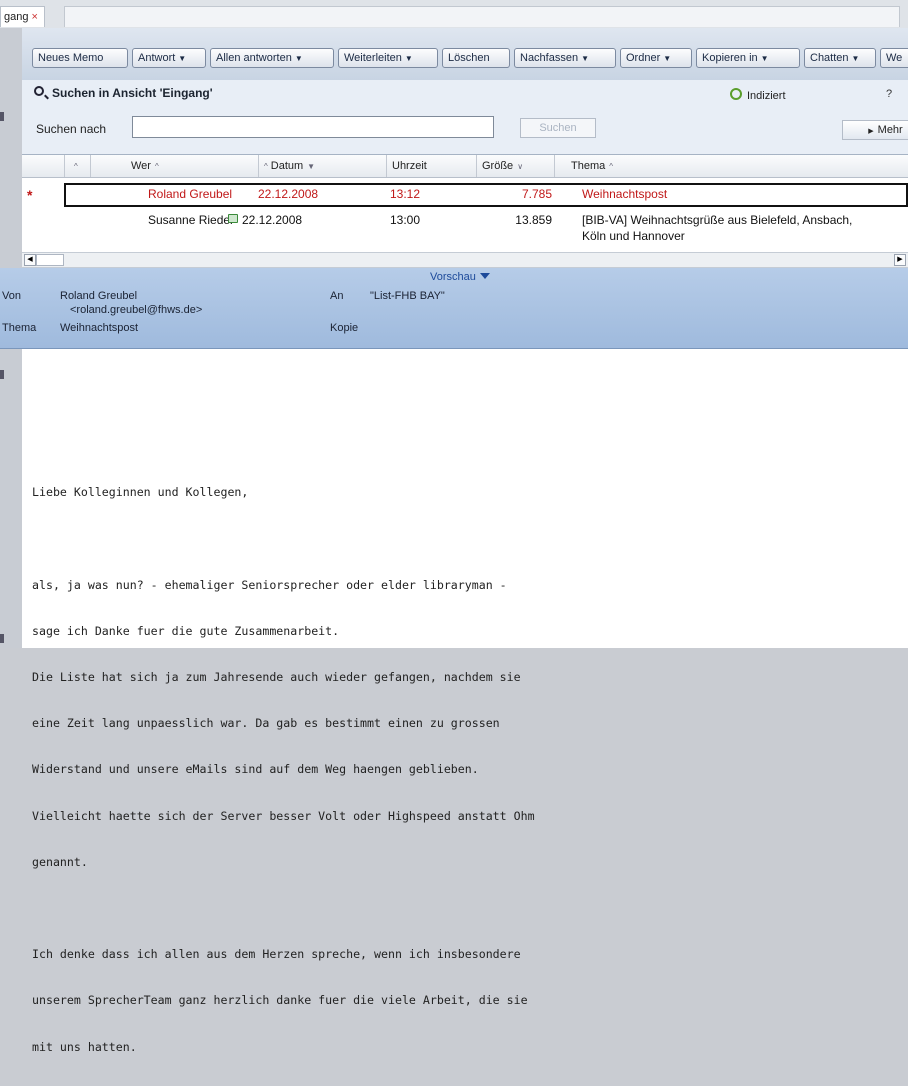  What do you see at coordinates (889, 94) in the screenshot?
I see `help-button: ?` at bounding box center [889, 94].